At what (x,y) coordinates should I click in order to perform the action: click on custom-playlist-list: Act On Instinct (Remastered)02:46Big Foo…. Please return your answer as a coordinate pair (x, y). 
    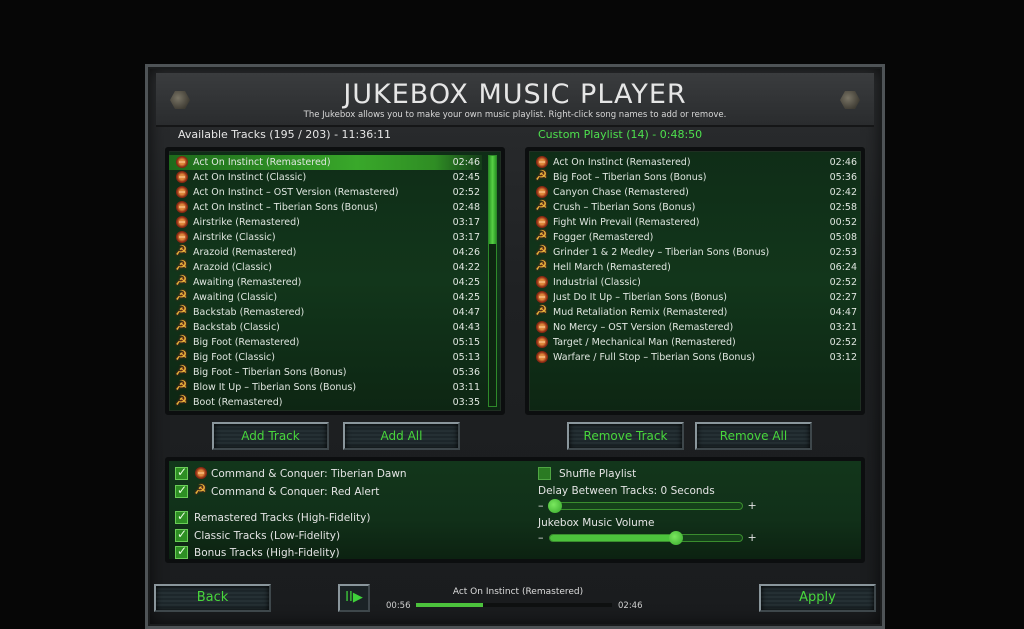
    Looking at the image, I should click on (695, 281).